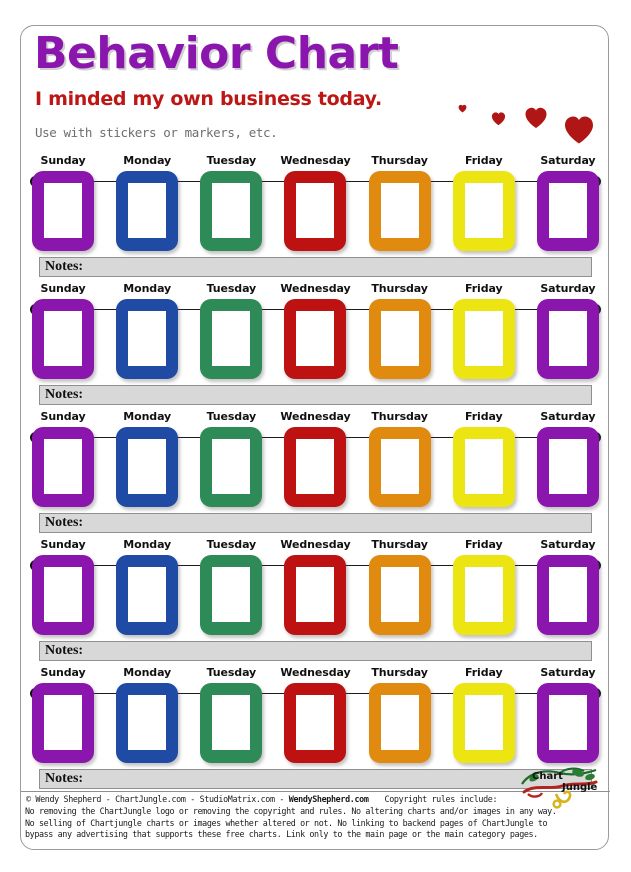 This screenshot has width=631, height=872. What do you see at coordinates (328, 799) in the screenshot?
I see `footer-credit-bold: WendyShepherd.com` at bounding box center [328, 799].